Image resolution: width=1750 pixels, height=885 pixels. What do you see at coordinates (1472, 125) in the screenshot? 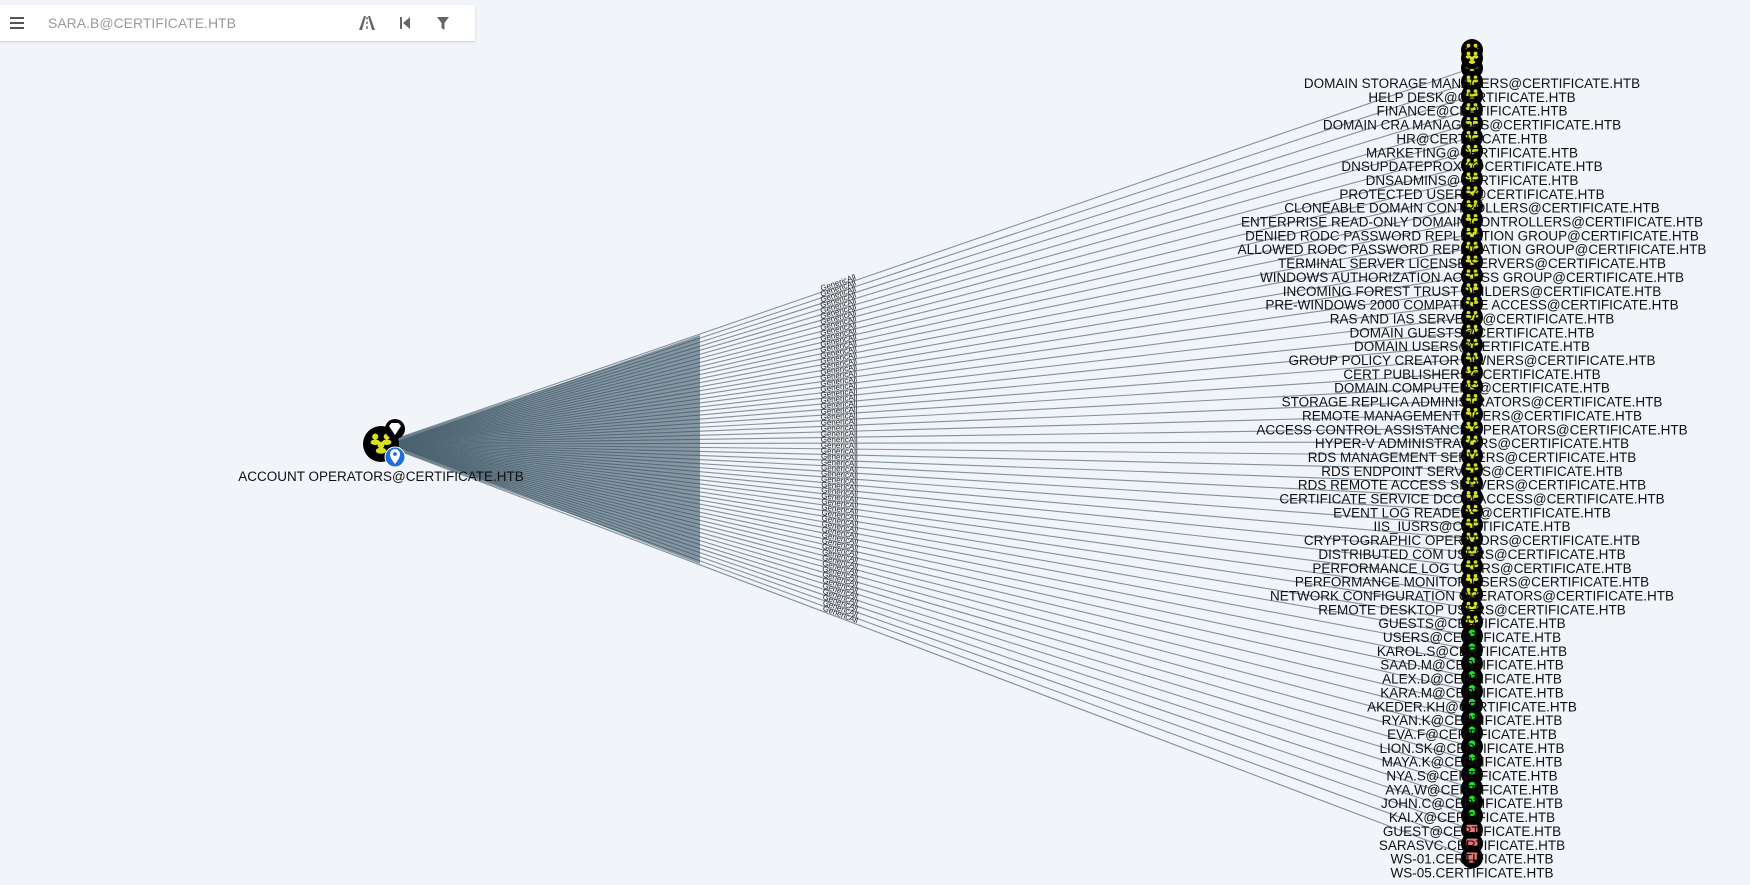
I see `node-label: DOMAIN CRA MANAGERS@CERTIFICATE.HTB` at bounding box center [1472, 125].